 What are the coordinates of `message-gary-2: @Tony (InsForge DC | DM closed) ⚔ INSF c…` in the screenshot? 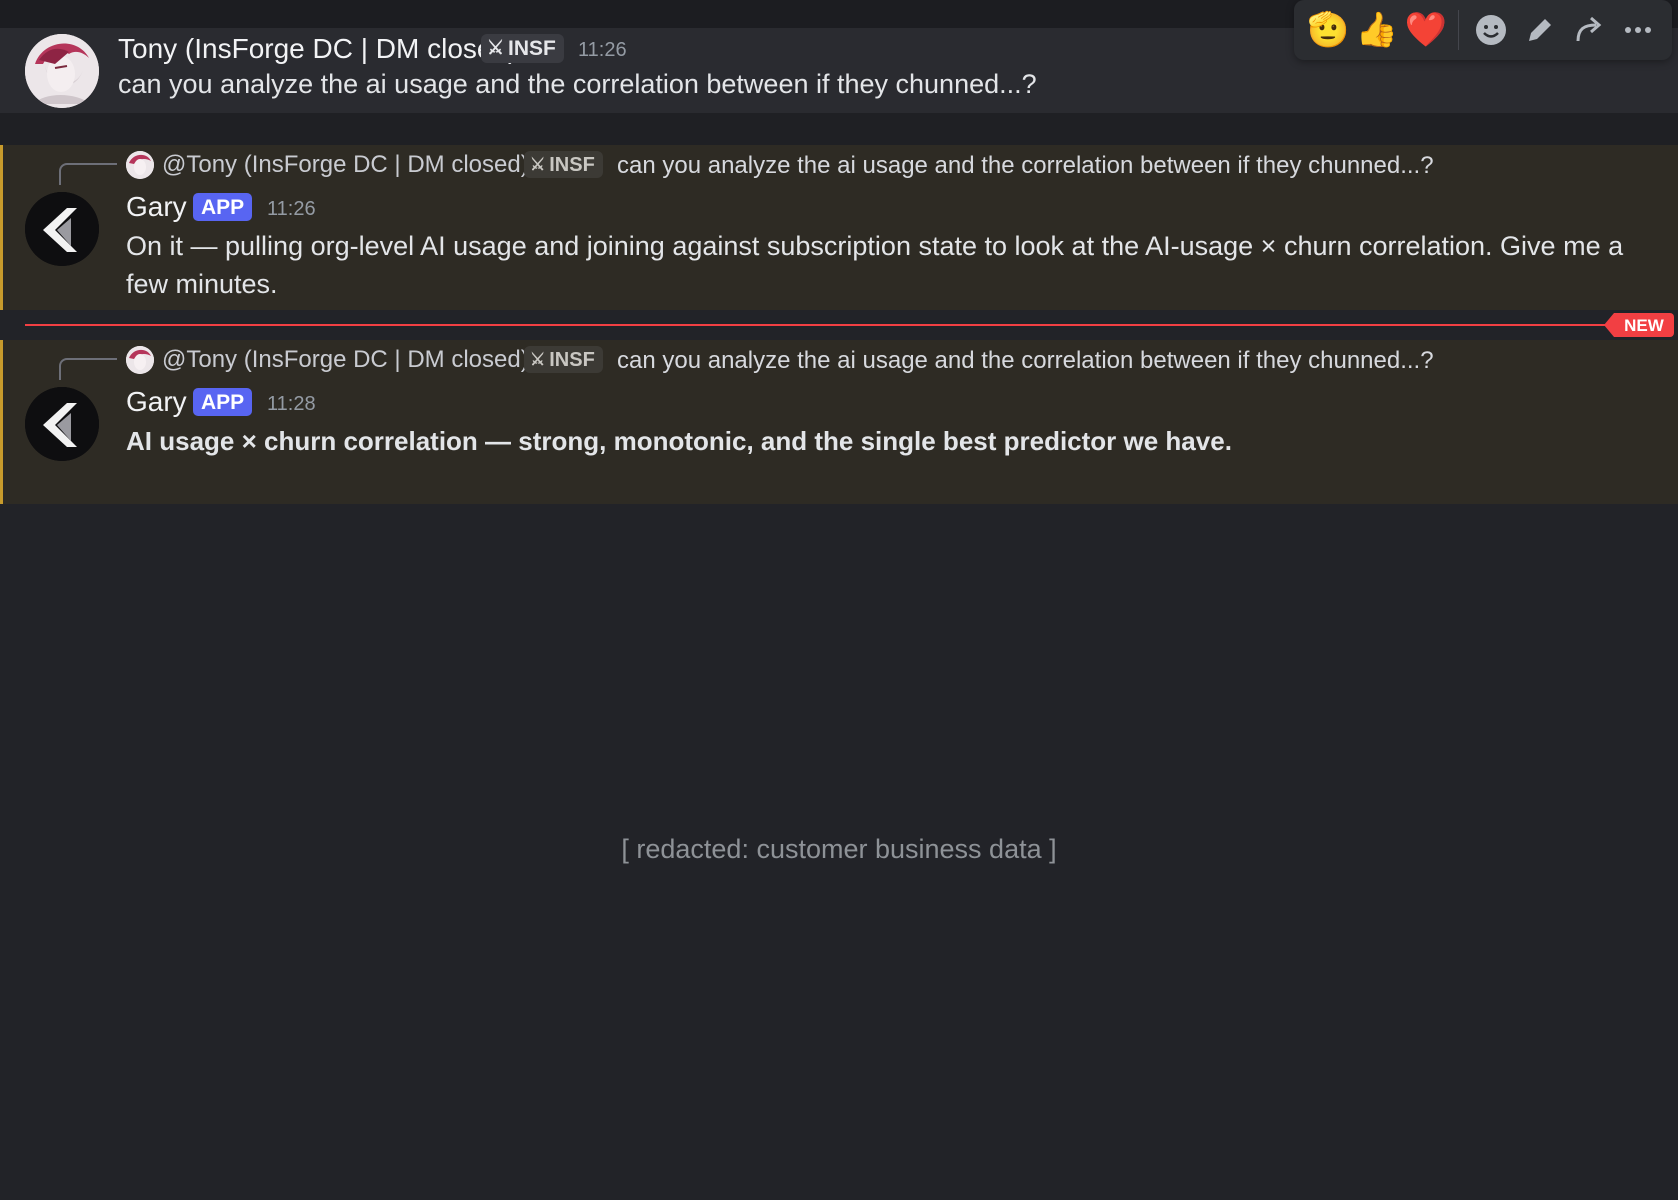 It's located at (839, 422).